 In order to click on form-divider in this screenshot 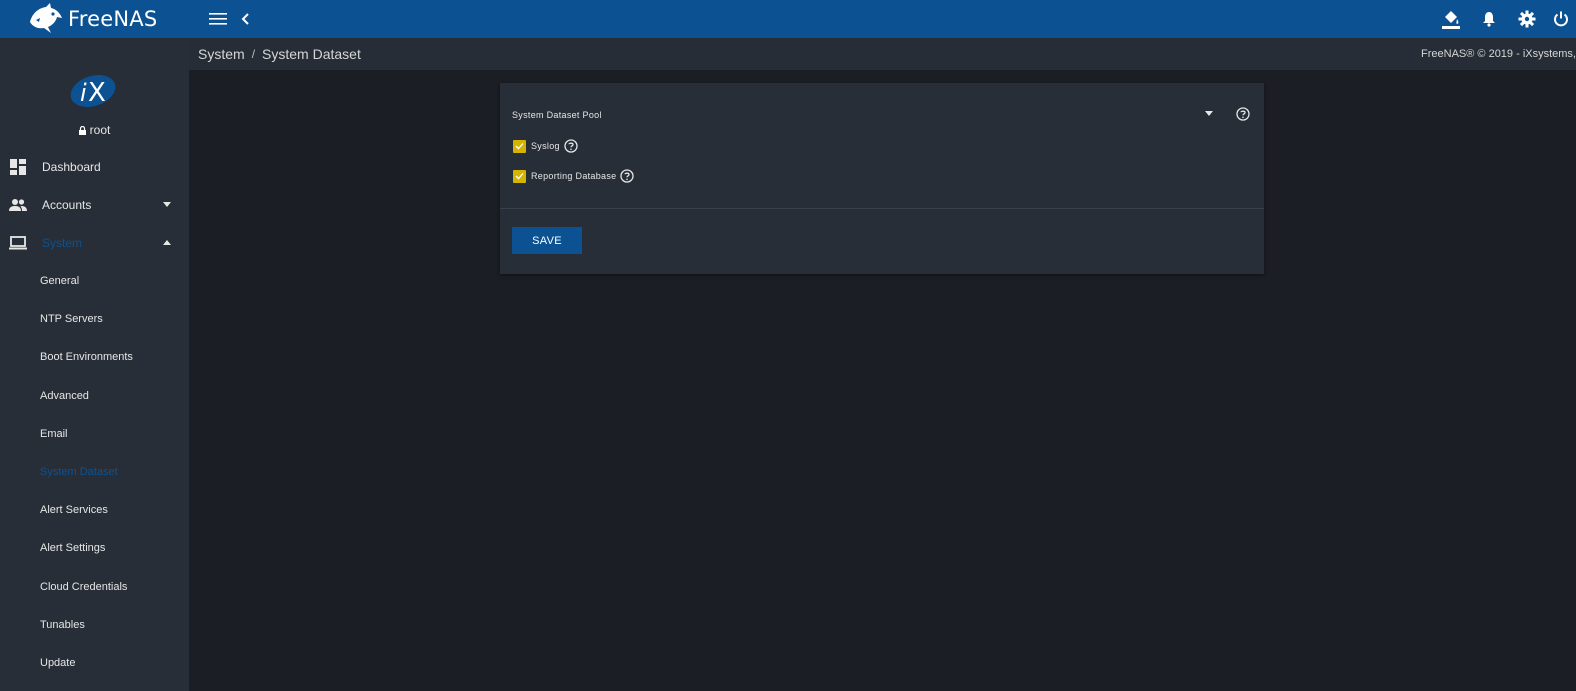, I will do `click(882, 208)`.